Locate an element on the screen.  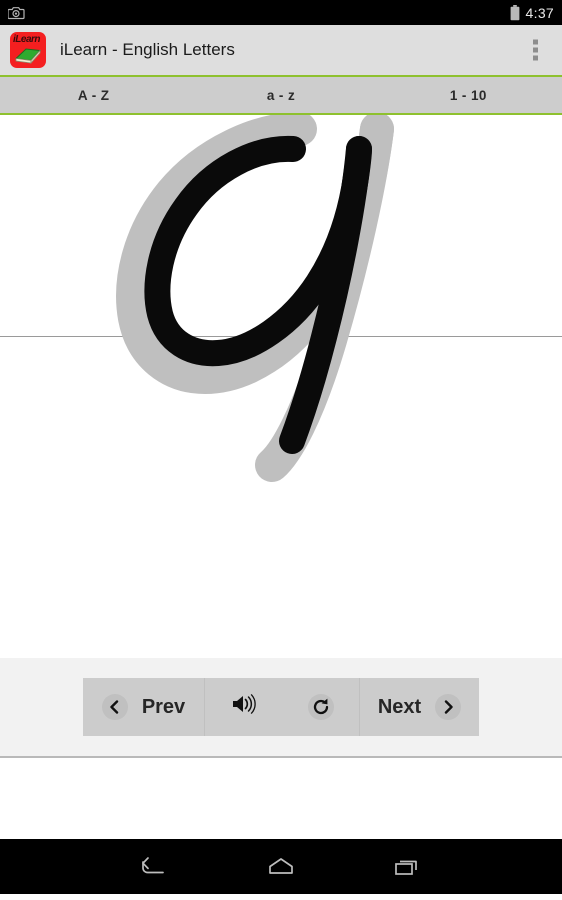
reset-button is located at coordinates (321, 707).